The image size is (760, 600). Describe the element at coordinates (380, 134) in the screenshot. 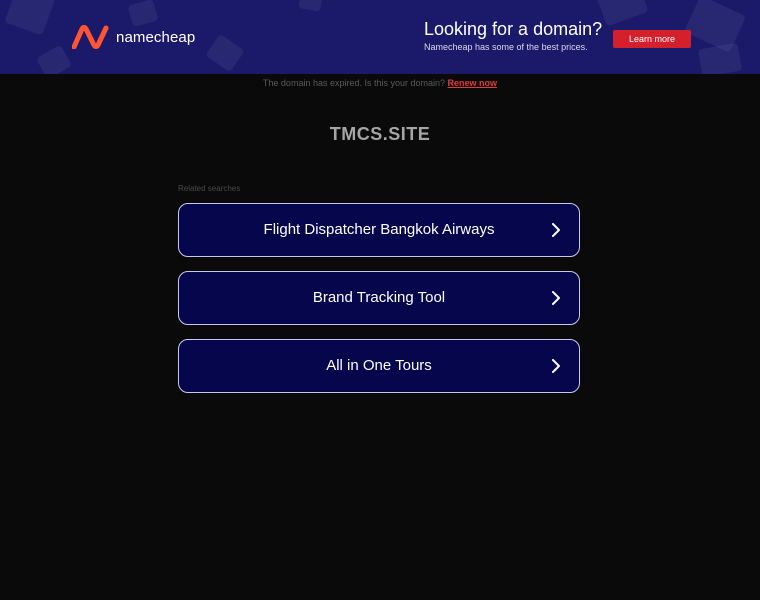

I see `page-title: TMCS.SITE` at that location.